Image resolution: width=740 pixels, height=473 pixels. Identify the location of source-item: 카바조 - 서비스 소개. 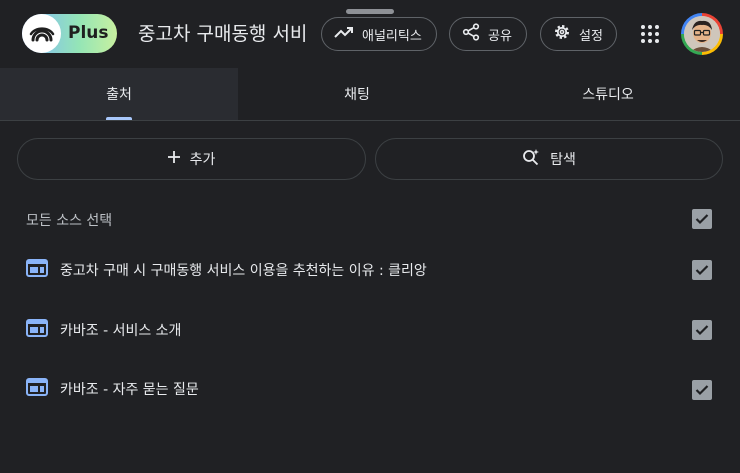
(371, 330).